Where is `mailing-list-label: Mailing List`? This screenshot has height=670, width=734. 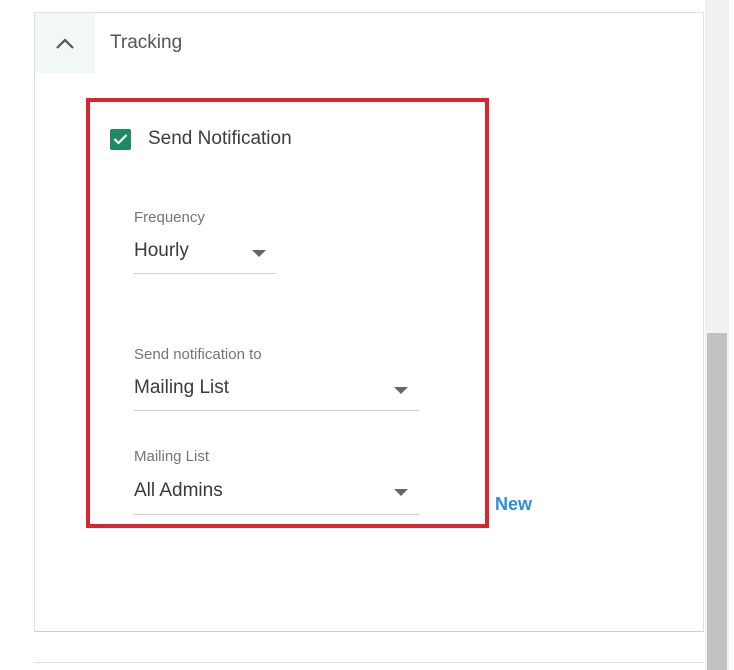 mailing-list-label: Mailing List is located at coordinates (172, 456).